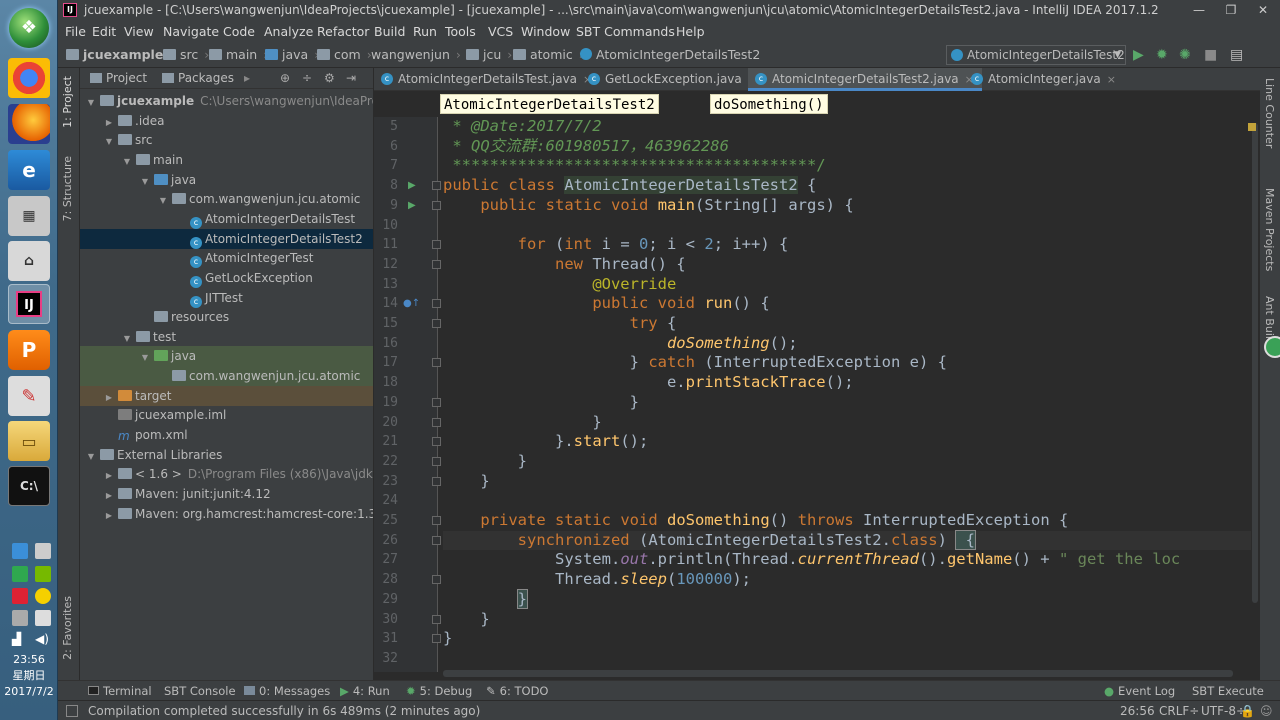  What do you see at coordinates (29, 216) in the screenshot?
I see `control-panel-icon: ▦` at bounding box center [29, 216].